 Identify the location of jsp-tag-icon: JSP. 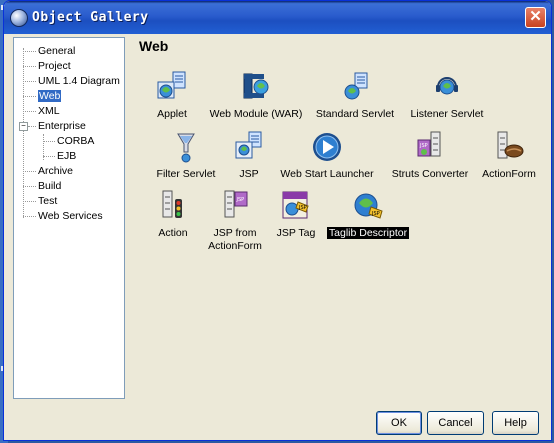
(295, 205).